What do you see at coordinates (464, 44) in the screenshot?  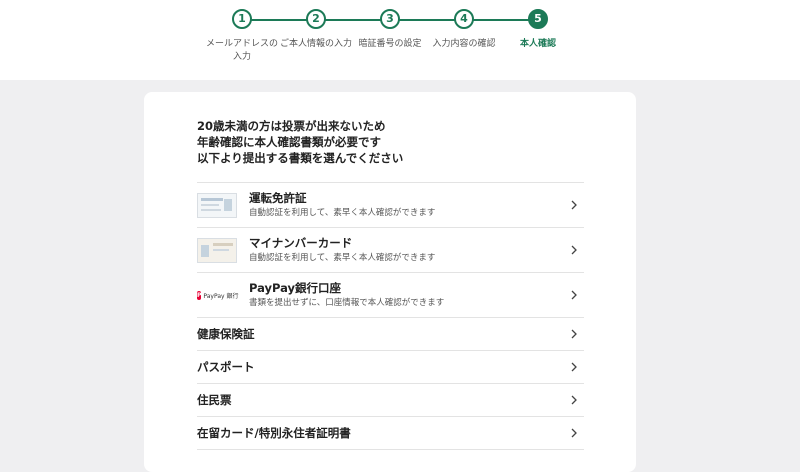 I see `step-4-label: 入力内容の確認` at bounding box center [464, 44].